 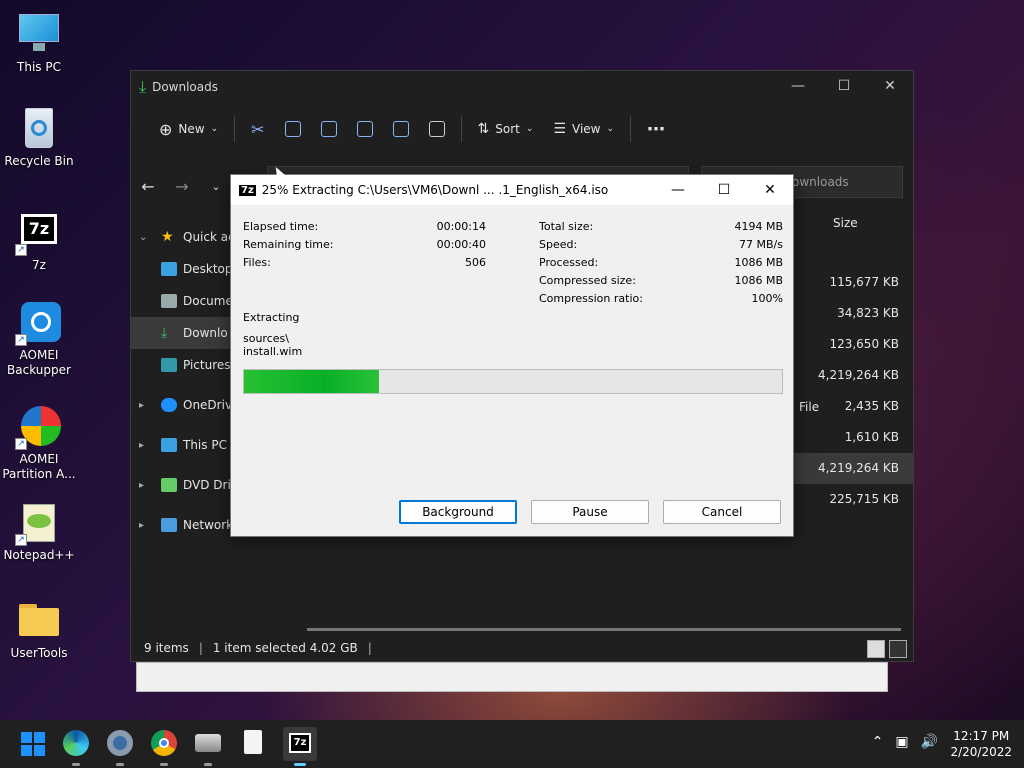 What do you see at coordinates (981, 744) in the screenshot?
I see `clock: 12:17 PM 2/20/2022` at bounding box center [981, 744].